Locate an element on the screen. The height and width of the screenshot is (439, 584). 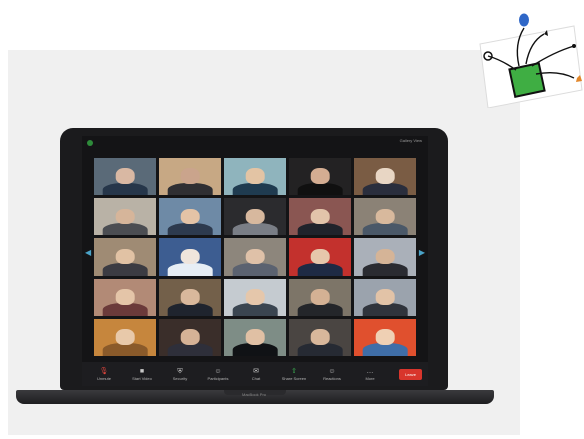
toolbar-button-label: Security is located at coordinates (180, 378).